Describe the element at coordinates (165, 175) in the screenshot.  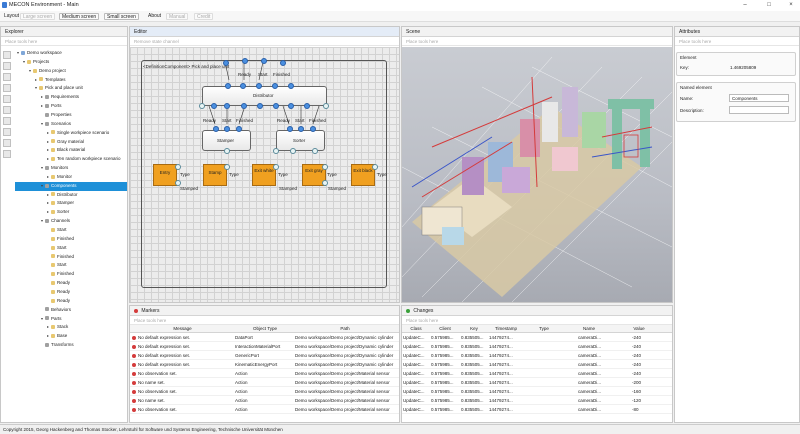
I see `entry-output: Entry` at that location.